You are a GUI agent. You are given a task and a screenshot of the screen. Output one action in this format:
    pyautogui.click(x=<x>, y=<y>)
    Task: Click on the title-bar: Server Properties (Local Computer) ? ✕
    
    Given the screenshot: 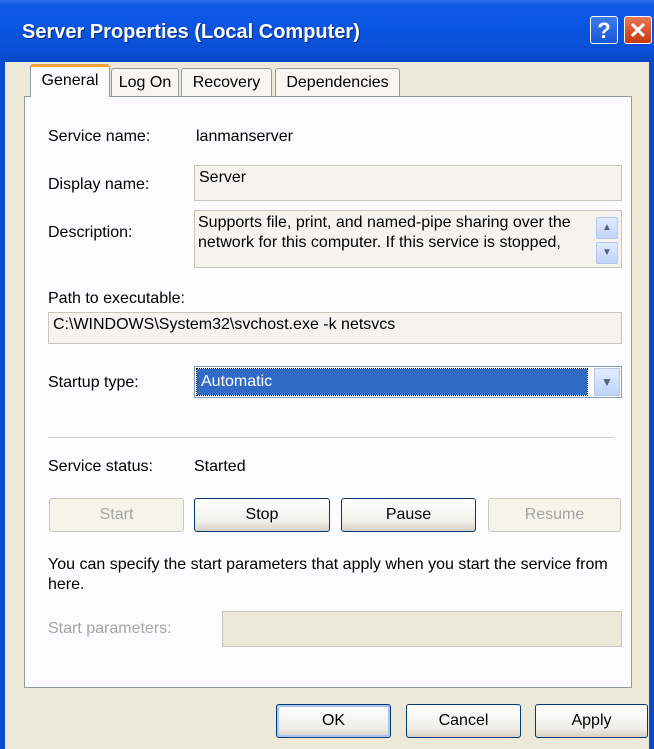 What is the action you would take?
    pyautogui.click(x=327, y=31)
    